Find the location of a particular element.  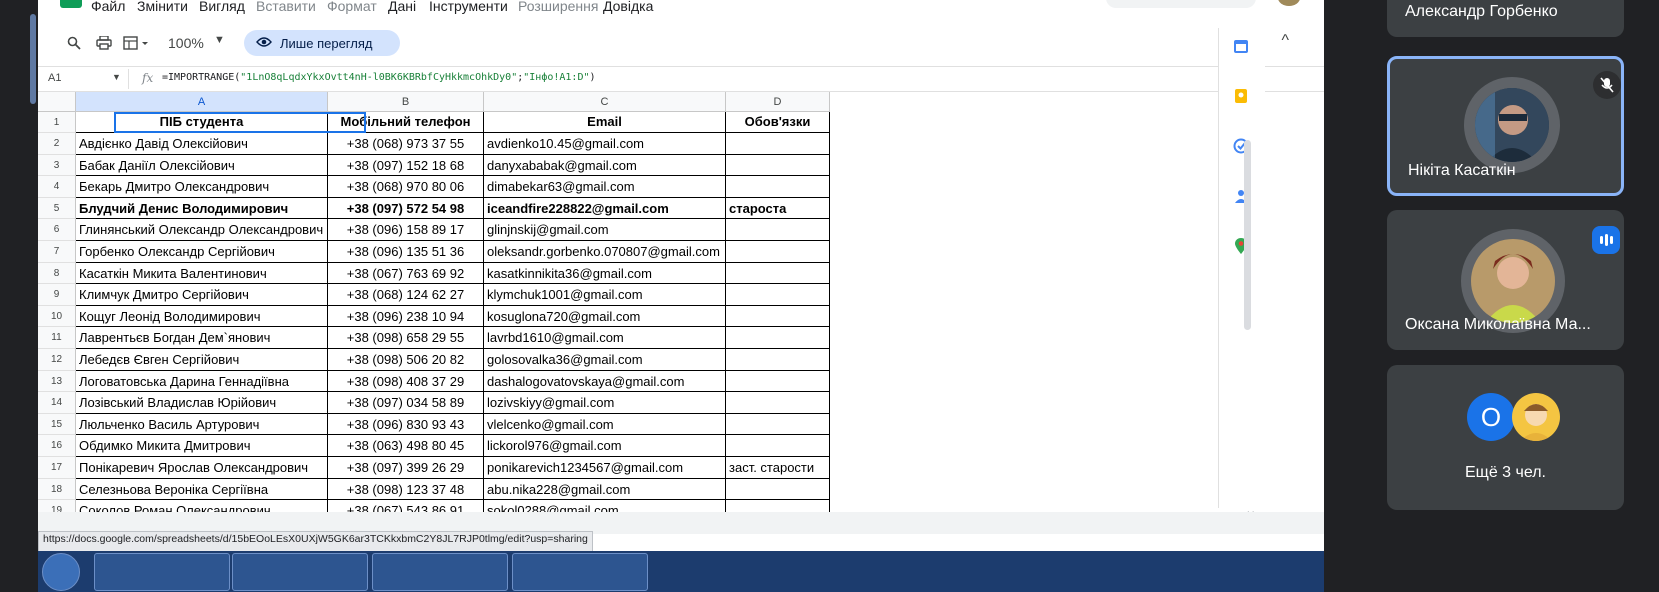

cell-name: Блудчий Денис Володимирович is located at coordinates (202, 208).